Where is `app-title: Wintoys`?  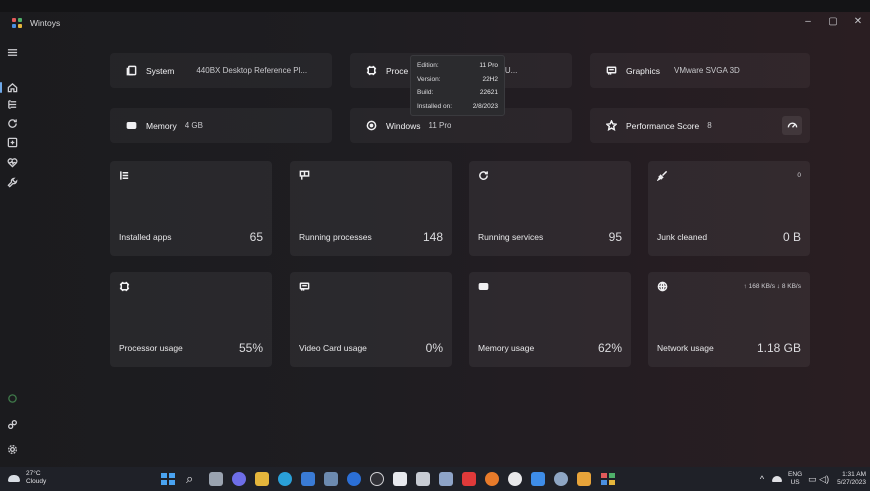
app-title: Wintoys is located at coordinates (45, 23).